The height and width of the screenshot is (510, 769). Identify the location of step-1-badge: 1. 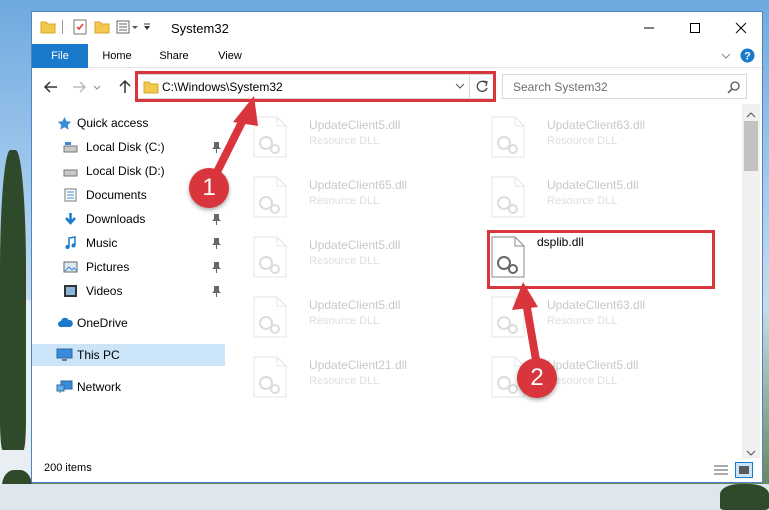
(209, 188).